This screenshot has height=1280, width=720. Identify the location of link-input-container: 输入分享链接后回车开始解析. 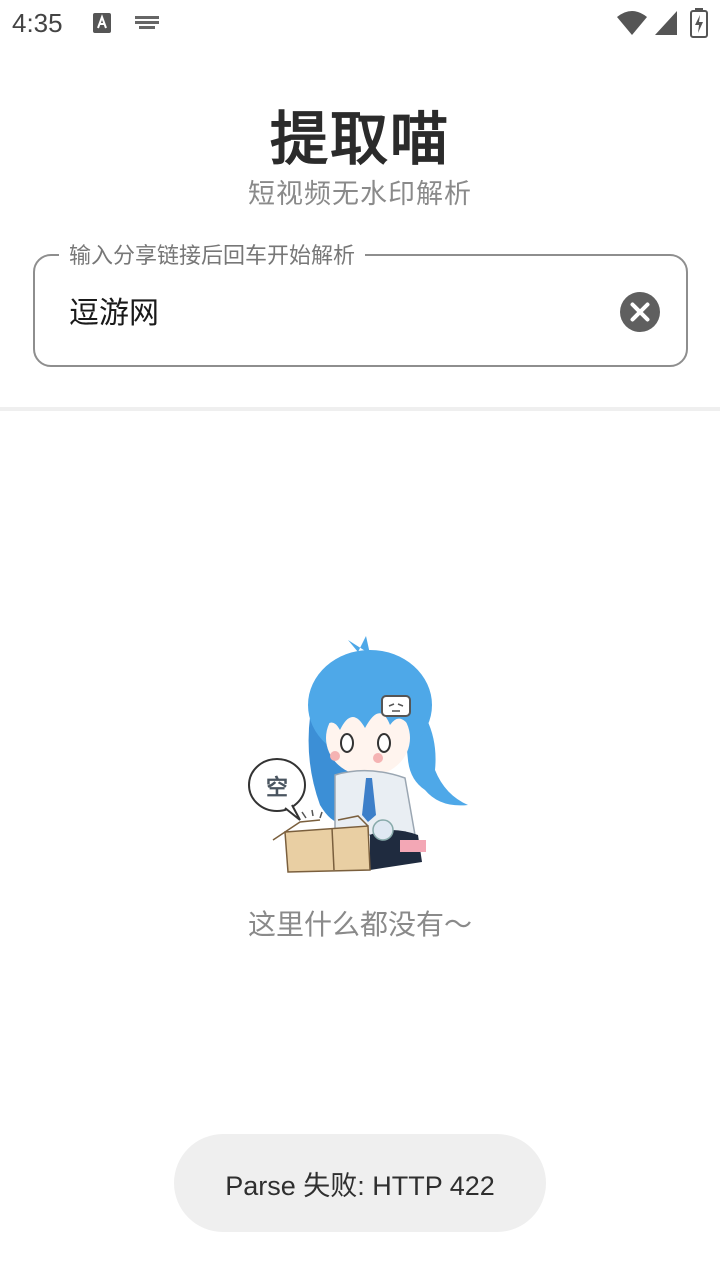
(360, 302).